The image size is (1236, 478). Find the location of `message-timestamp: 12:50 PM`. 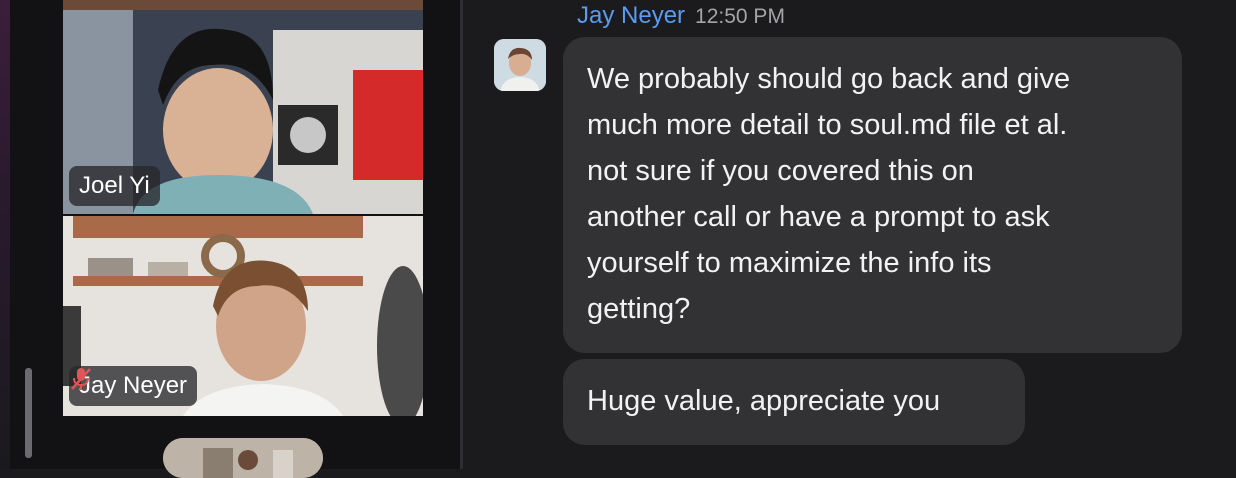

message-timestamp: 12:50 PM is located at coordinates (740, 16).